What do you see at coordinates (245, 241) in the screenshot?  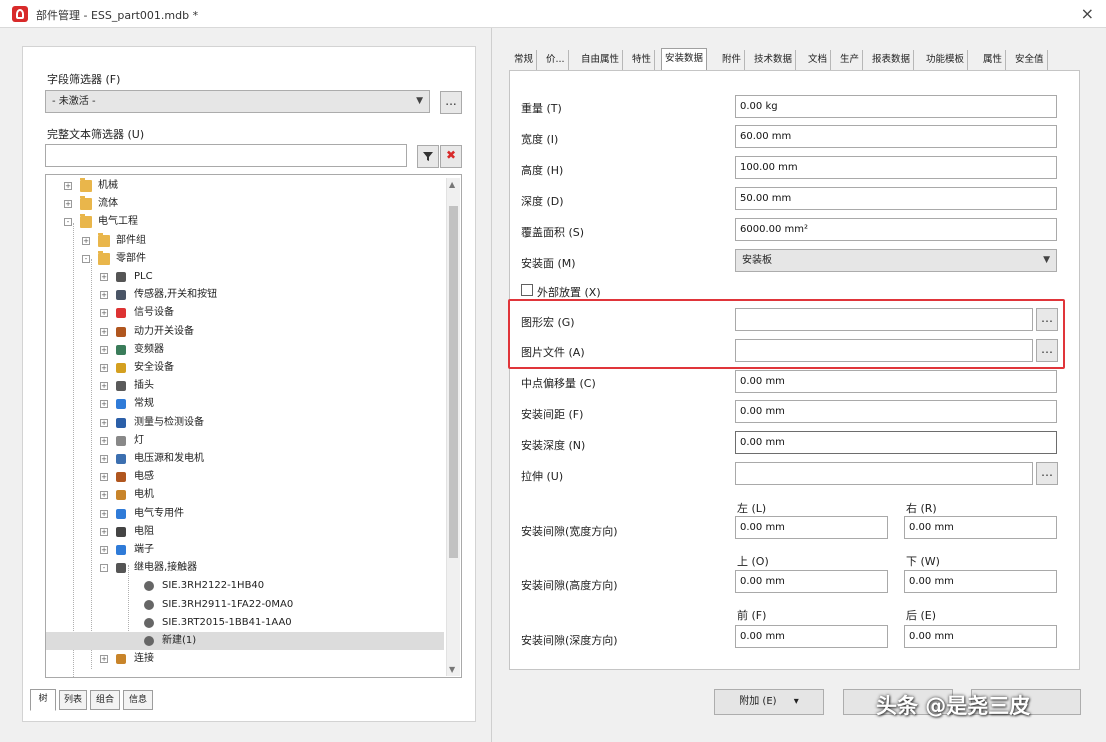 I see `tree-item: + 部件组` at bounding box center [245, 241].